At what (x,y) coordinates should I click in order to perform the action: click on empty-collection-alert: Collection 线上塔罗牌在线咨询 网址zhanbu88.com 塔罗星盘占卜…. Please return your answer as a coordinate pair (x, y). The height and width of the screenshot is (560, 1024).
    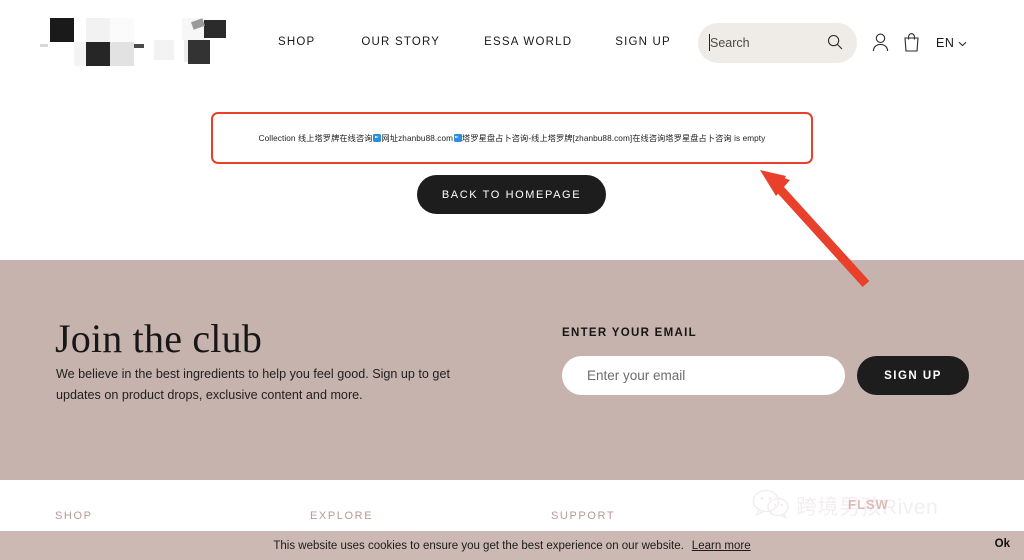
    Looking at the image, I should click on (512, 138).